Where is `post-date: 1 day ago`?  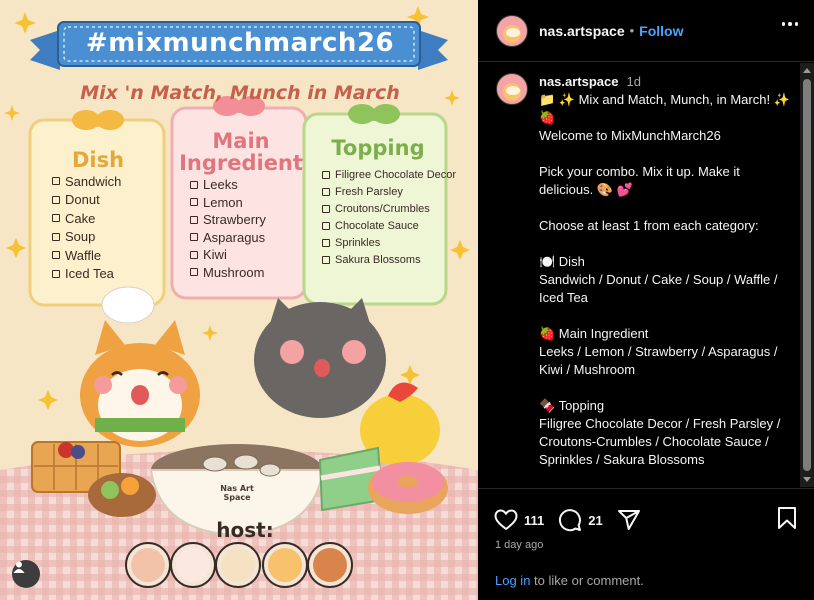
post-date: 1 day ago is located at coordinates (646, 545).